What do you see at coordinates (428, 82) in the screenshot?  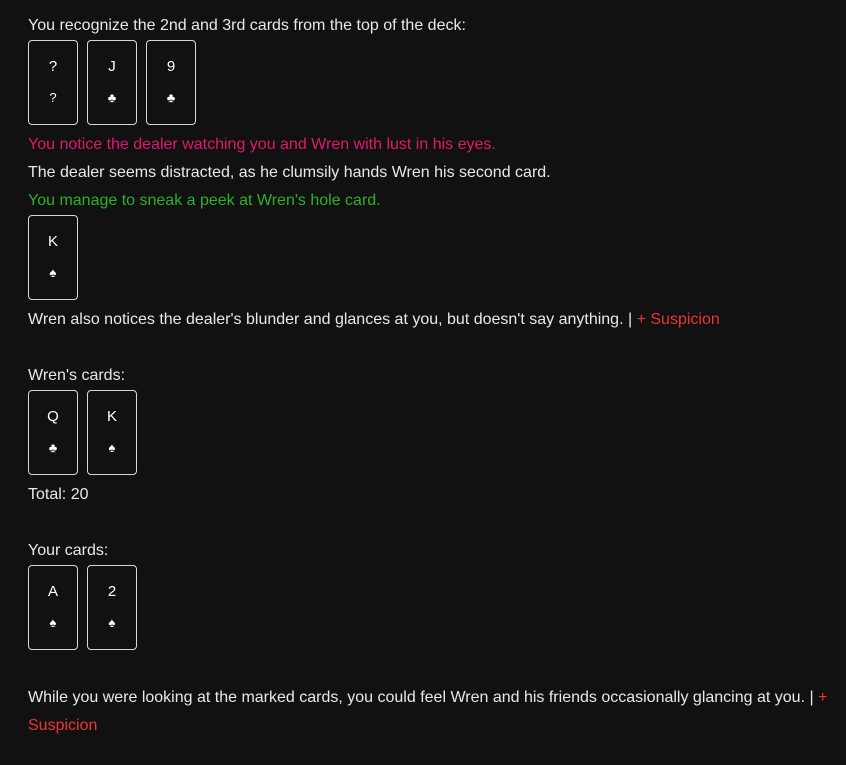 I see `deck-cards: ? ? J ♣ 9 ♣` at bounding box center [428, 82].